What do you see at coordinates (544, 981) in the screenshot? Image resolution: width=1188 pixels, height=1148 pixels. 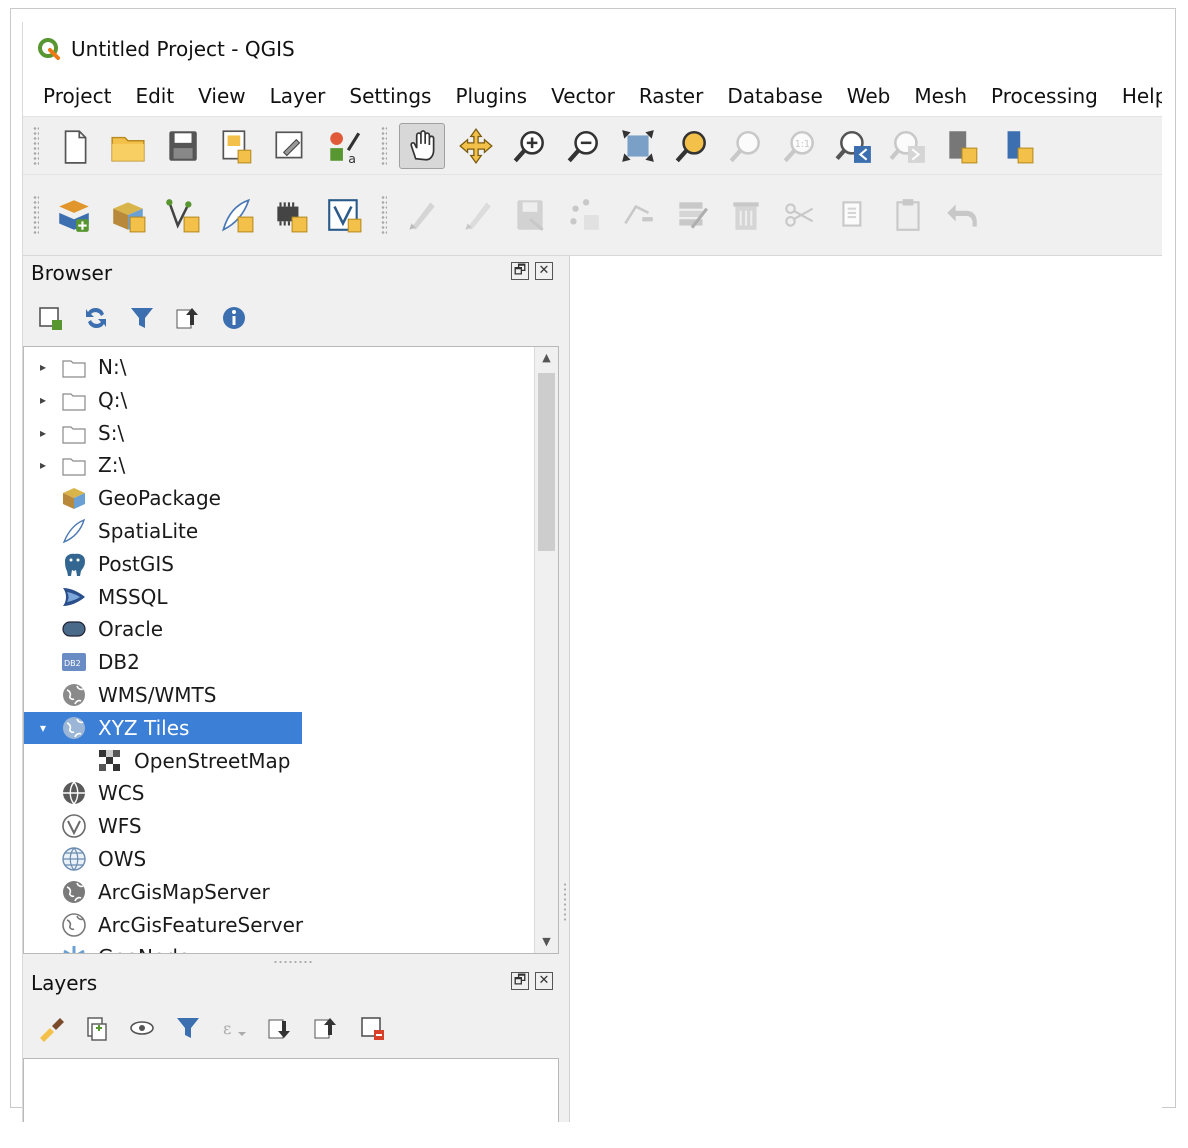 I see `layers-close-button: ✕` at bounding box center [544, 981].